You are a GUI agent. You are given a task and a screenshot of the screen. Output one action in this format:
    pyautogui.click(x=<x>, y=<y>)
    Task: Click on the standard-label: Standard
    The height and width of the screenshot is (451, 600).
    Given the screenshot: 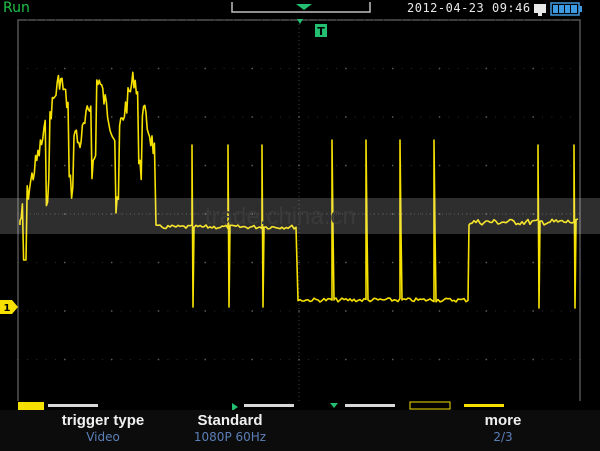 What is the action you would take?
    pyautogui.click(x=230, y=420)
    